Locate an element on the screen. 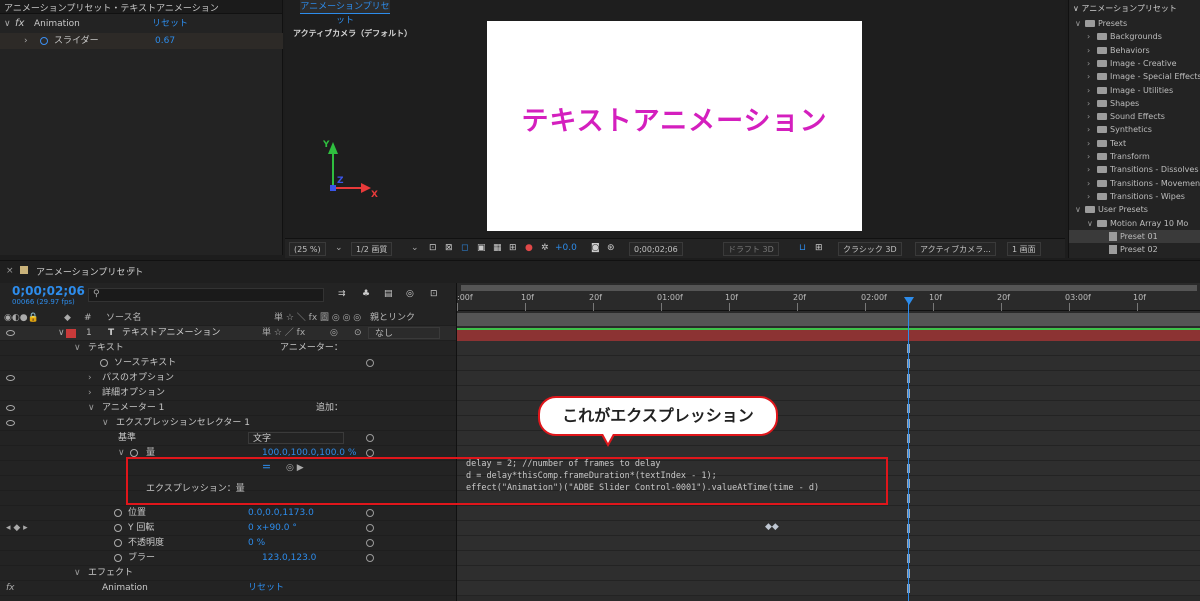 The height and width of the screenshot is (601, 1200). camera-snapshot-icon: ◙ is located at coordinates (595, 248).